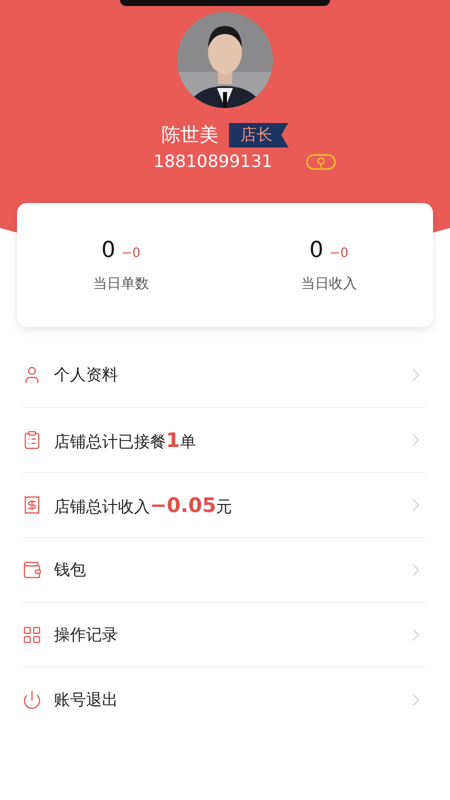  I want to click on user-name: 陈世美, so click(190, 135).